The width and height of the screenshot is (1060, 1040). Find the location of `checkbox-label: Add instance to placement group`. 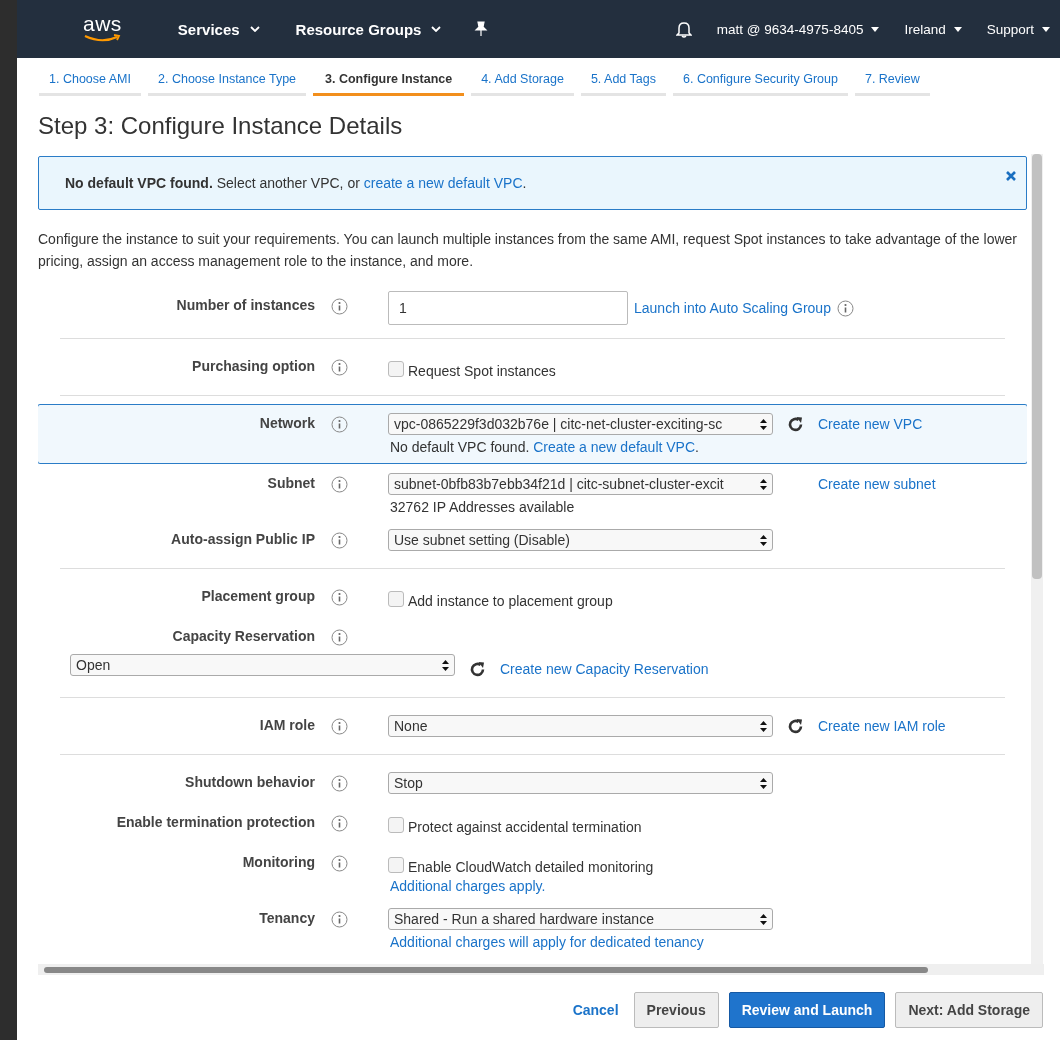

checkbox-label: Add instance to placement group is located at coordinates (510, 601).